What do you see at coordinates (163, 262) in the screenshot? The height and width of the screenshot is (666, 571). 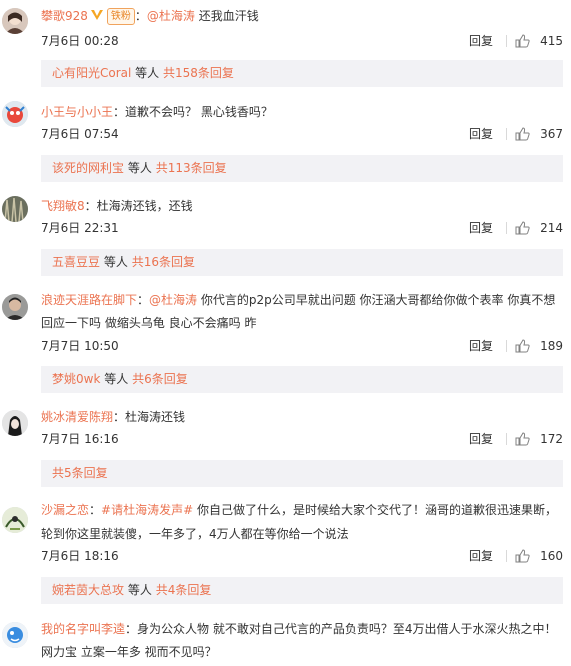 I see `sub-reply-count: 共16条回复` at bounding box center [163, 262].